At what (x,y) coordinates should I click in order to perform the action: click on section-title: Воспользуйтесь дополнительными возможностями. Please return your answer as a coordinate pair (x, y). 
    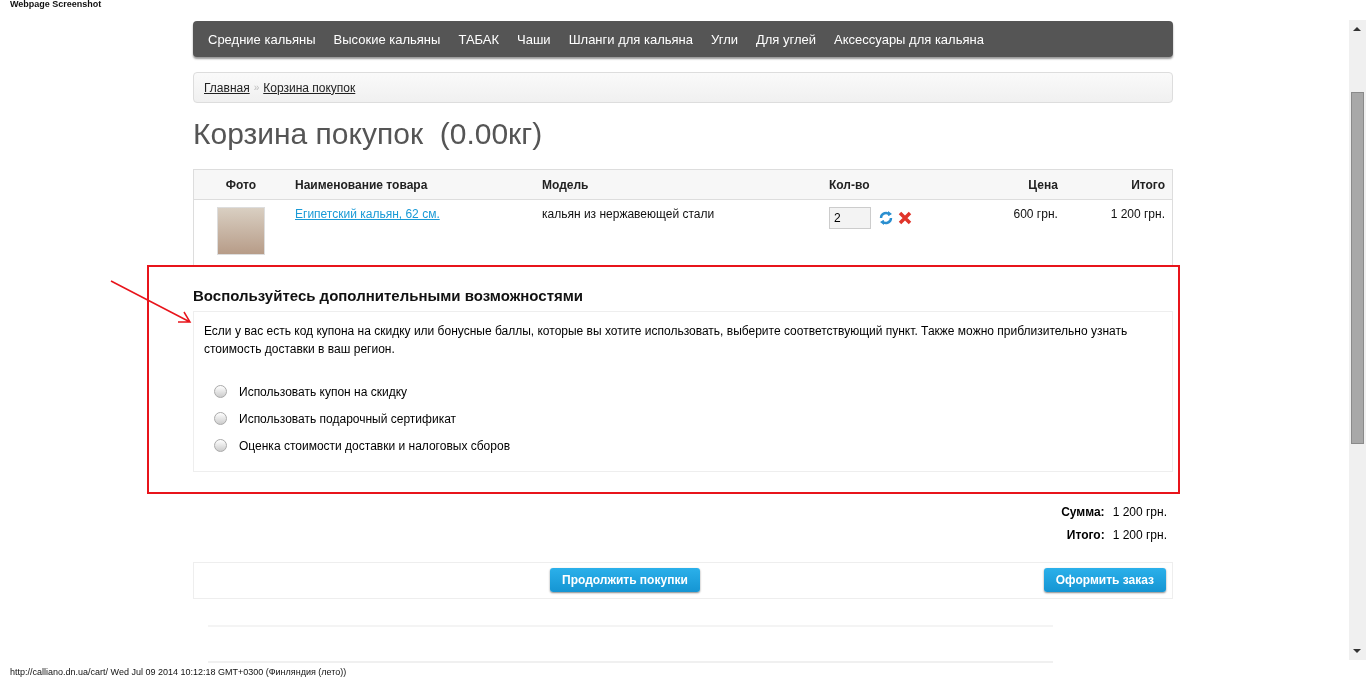
    Looking at the image, I should click on (389, 296).